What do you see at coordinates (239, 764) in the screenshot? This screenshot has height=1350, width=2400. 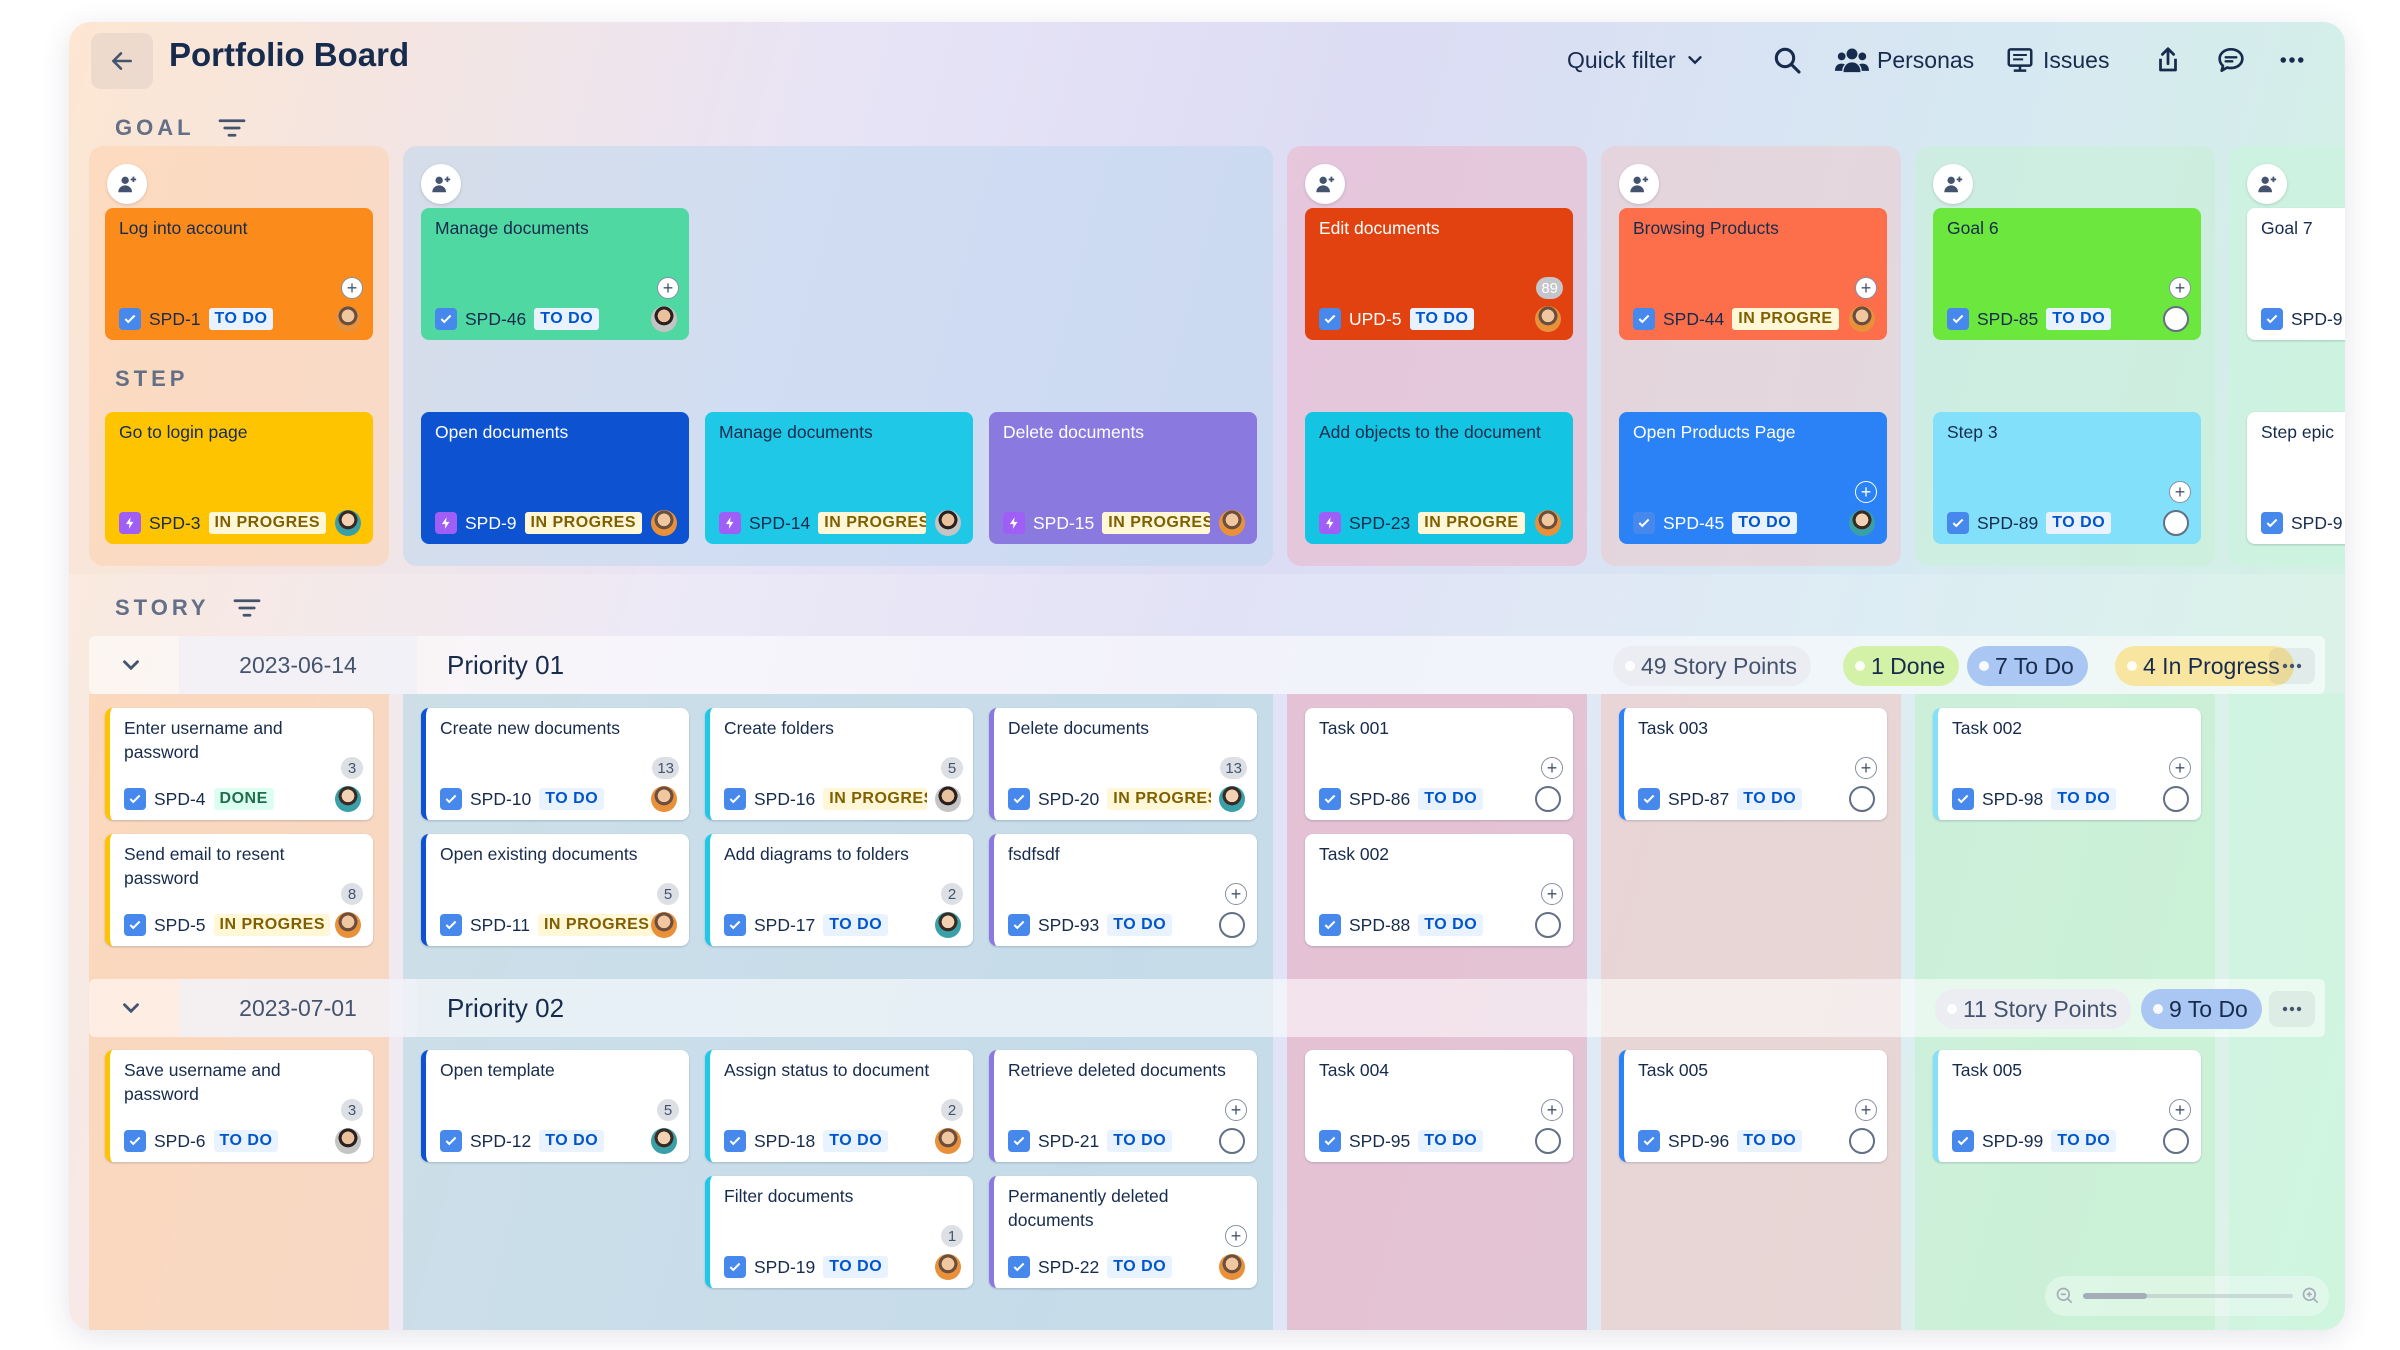 I see `story-card: Enter username and password 3 SPD-4 DONE` at bounding box center [239, 764].